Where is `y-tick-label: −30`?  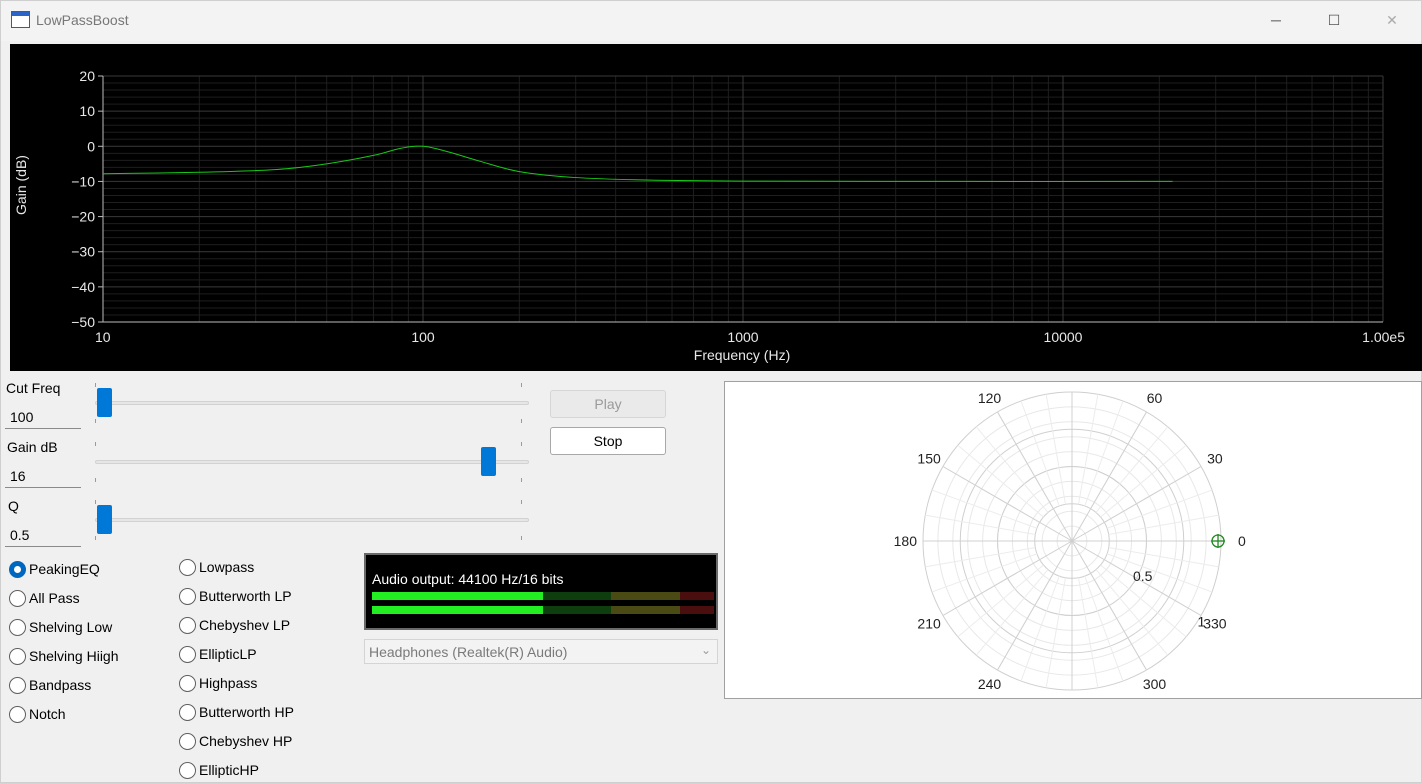
y-tick-label: −30 is located at coordinates (83, 252).